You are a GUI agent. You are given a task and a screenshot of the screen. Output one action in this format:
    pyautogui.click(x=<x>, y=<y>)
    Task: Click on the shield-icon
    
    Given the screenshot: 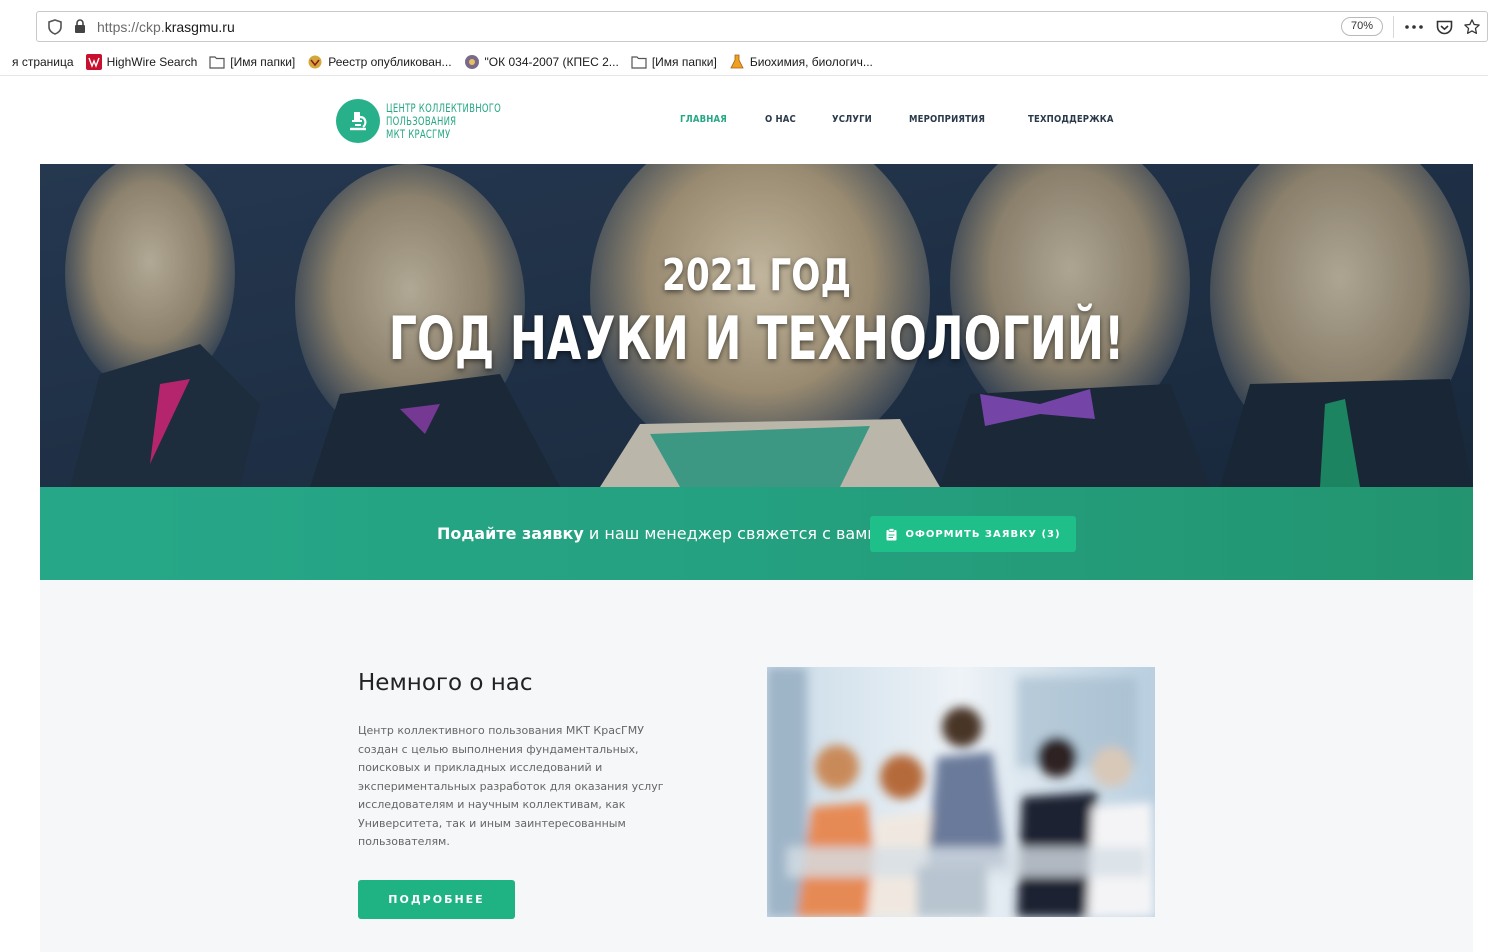 What is the action you would take?
    pyautogui.click(x=55, y=27)
    